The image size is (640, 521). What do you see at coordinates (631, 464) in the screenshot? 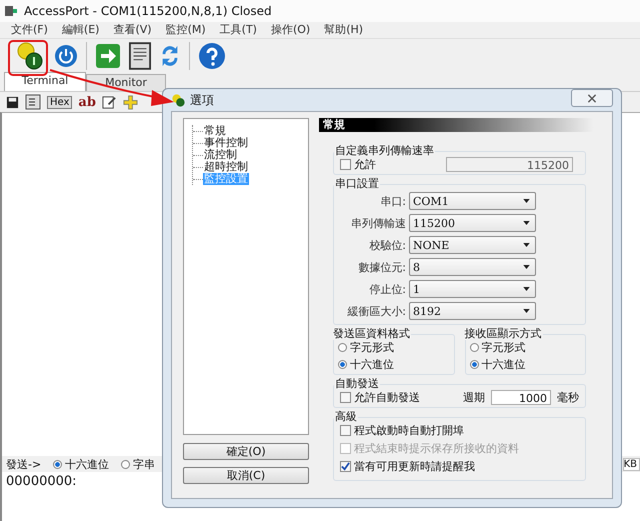
I see `size-unit: KB` at bounding box center [631, 464].